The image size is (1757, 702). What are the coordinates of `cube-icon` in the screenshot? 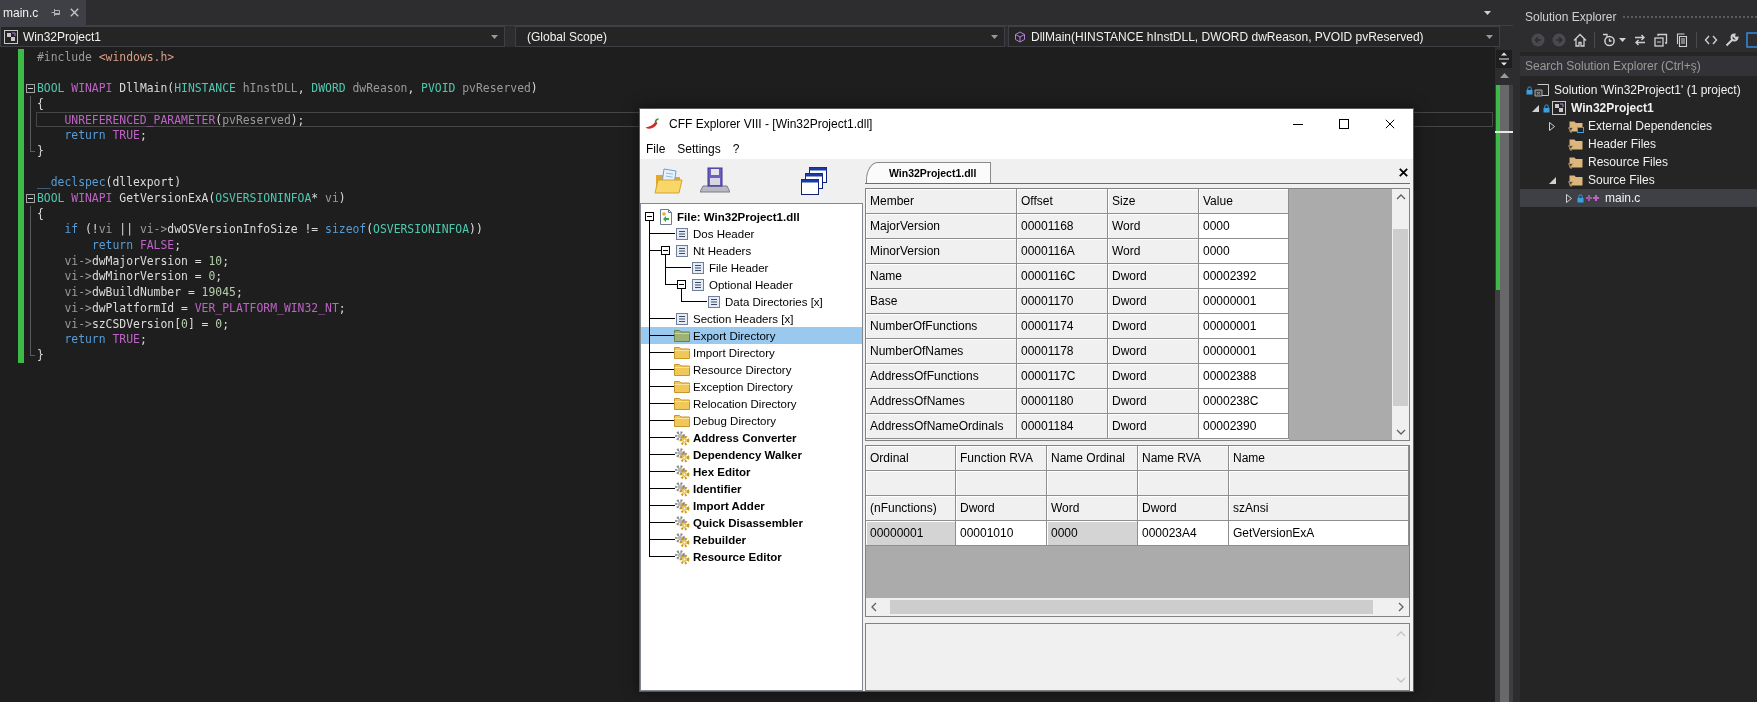 It's located at (1020, 36).